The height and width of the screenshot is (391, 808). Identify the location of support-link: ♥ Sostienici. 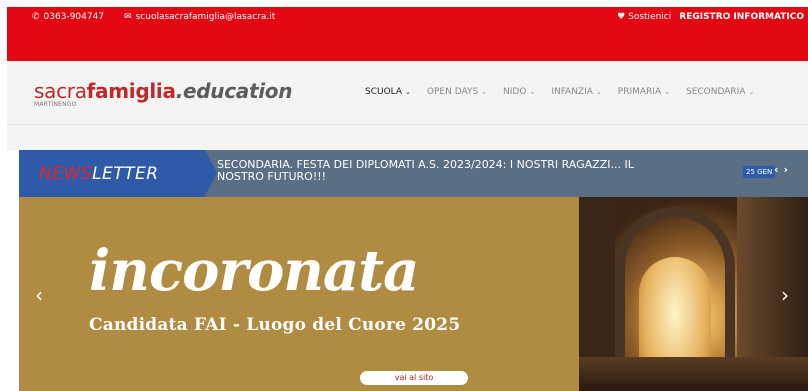
(644, 17).